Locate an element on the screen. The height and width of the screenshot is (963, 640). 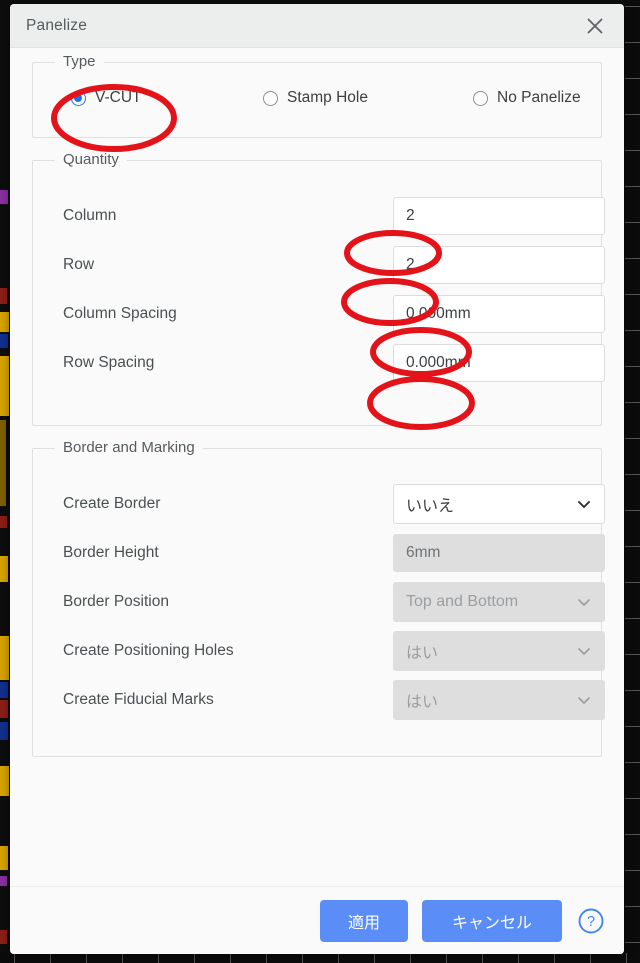
type-group: Type V-CUT Stamp Hole No Panelize is located at coordinates (317, 95).